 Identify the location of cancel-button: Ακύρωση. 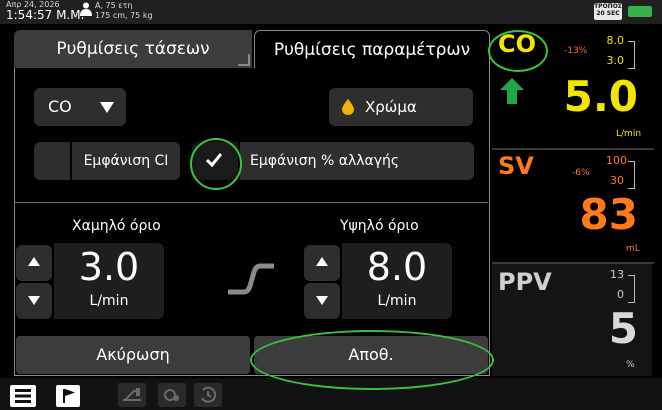
(133, 355).